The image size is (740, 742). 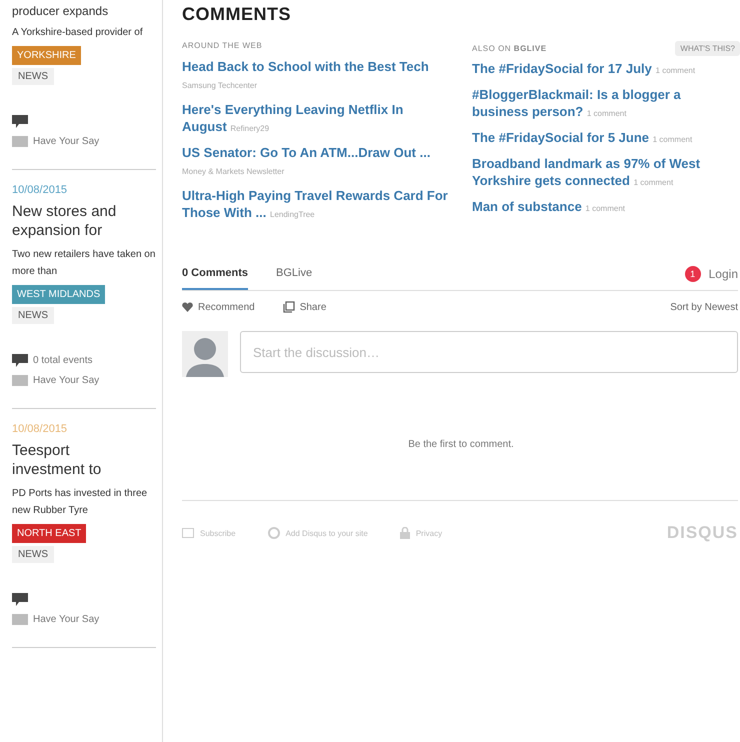 I want to click on mail-icon, so click(x=188, y=533).